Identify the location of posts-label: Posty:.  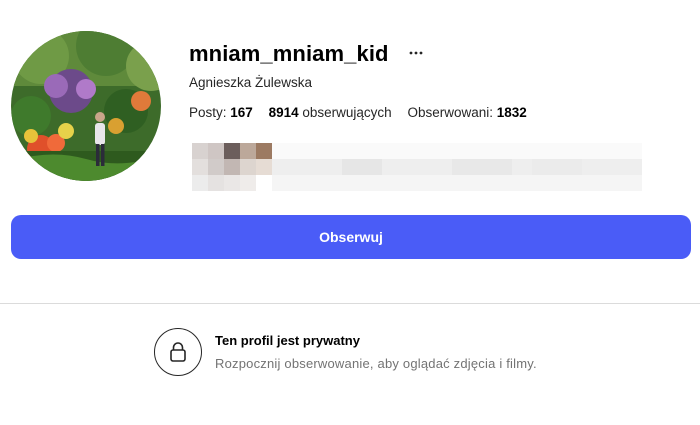
(208, 112).